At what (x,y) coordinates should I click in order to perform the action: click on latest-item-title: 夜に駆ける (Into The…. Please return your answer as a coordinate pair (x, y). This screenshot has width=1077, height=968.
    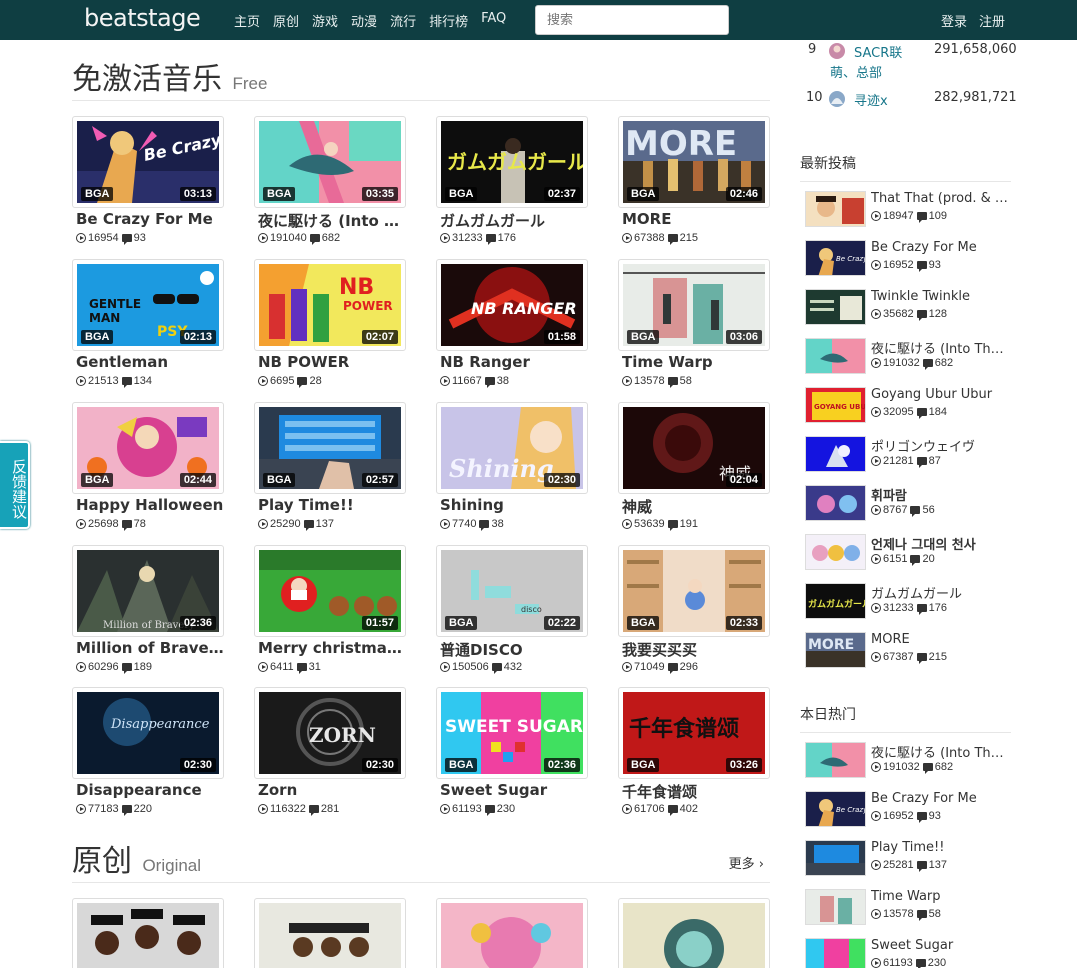
    Looking at the image, I should click on (941, 347).